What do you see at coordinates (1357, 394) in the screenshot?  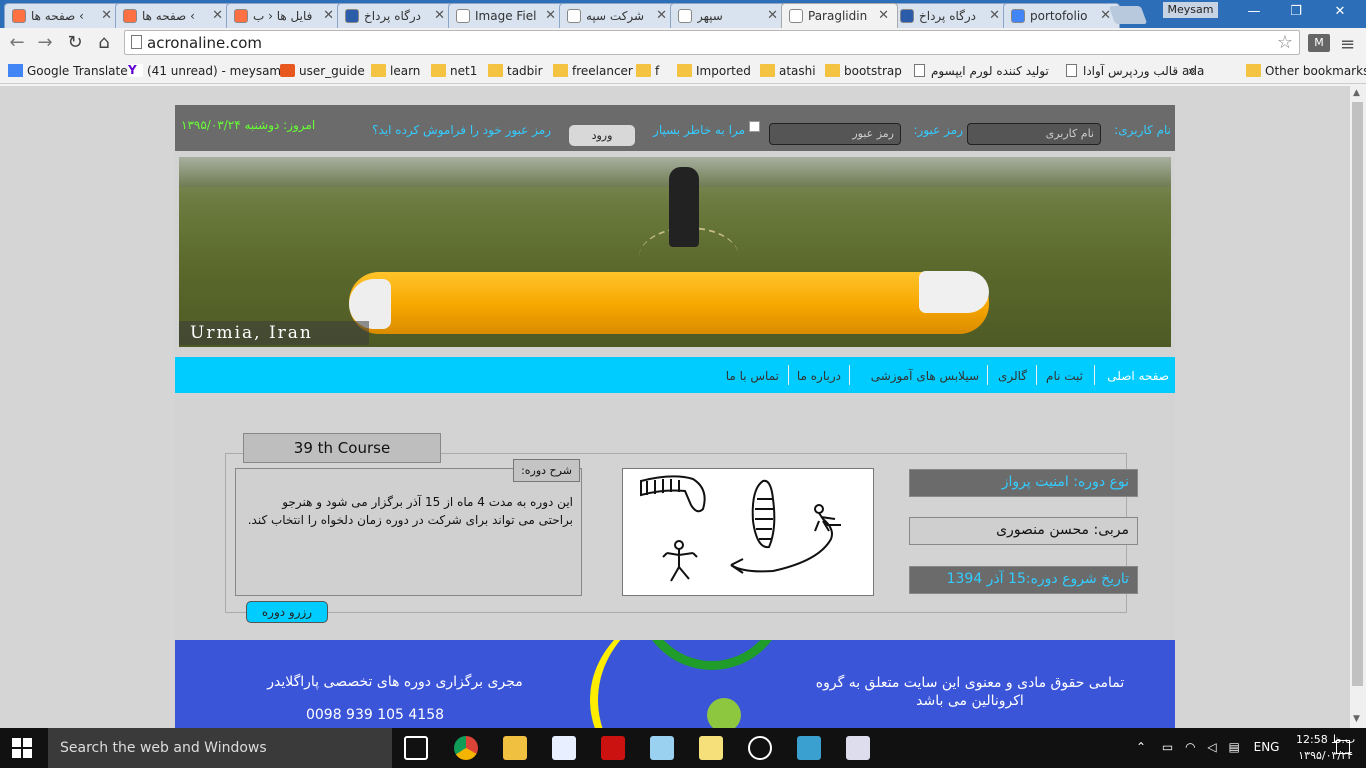 I see `scroll-thumb` at bounding box center [1357, 394].